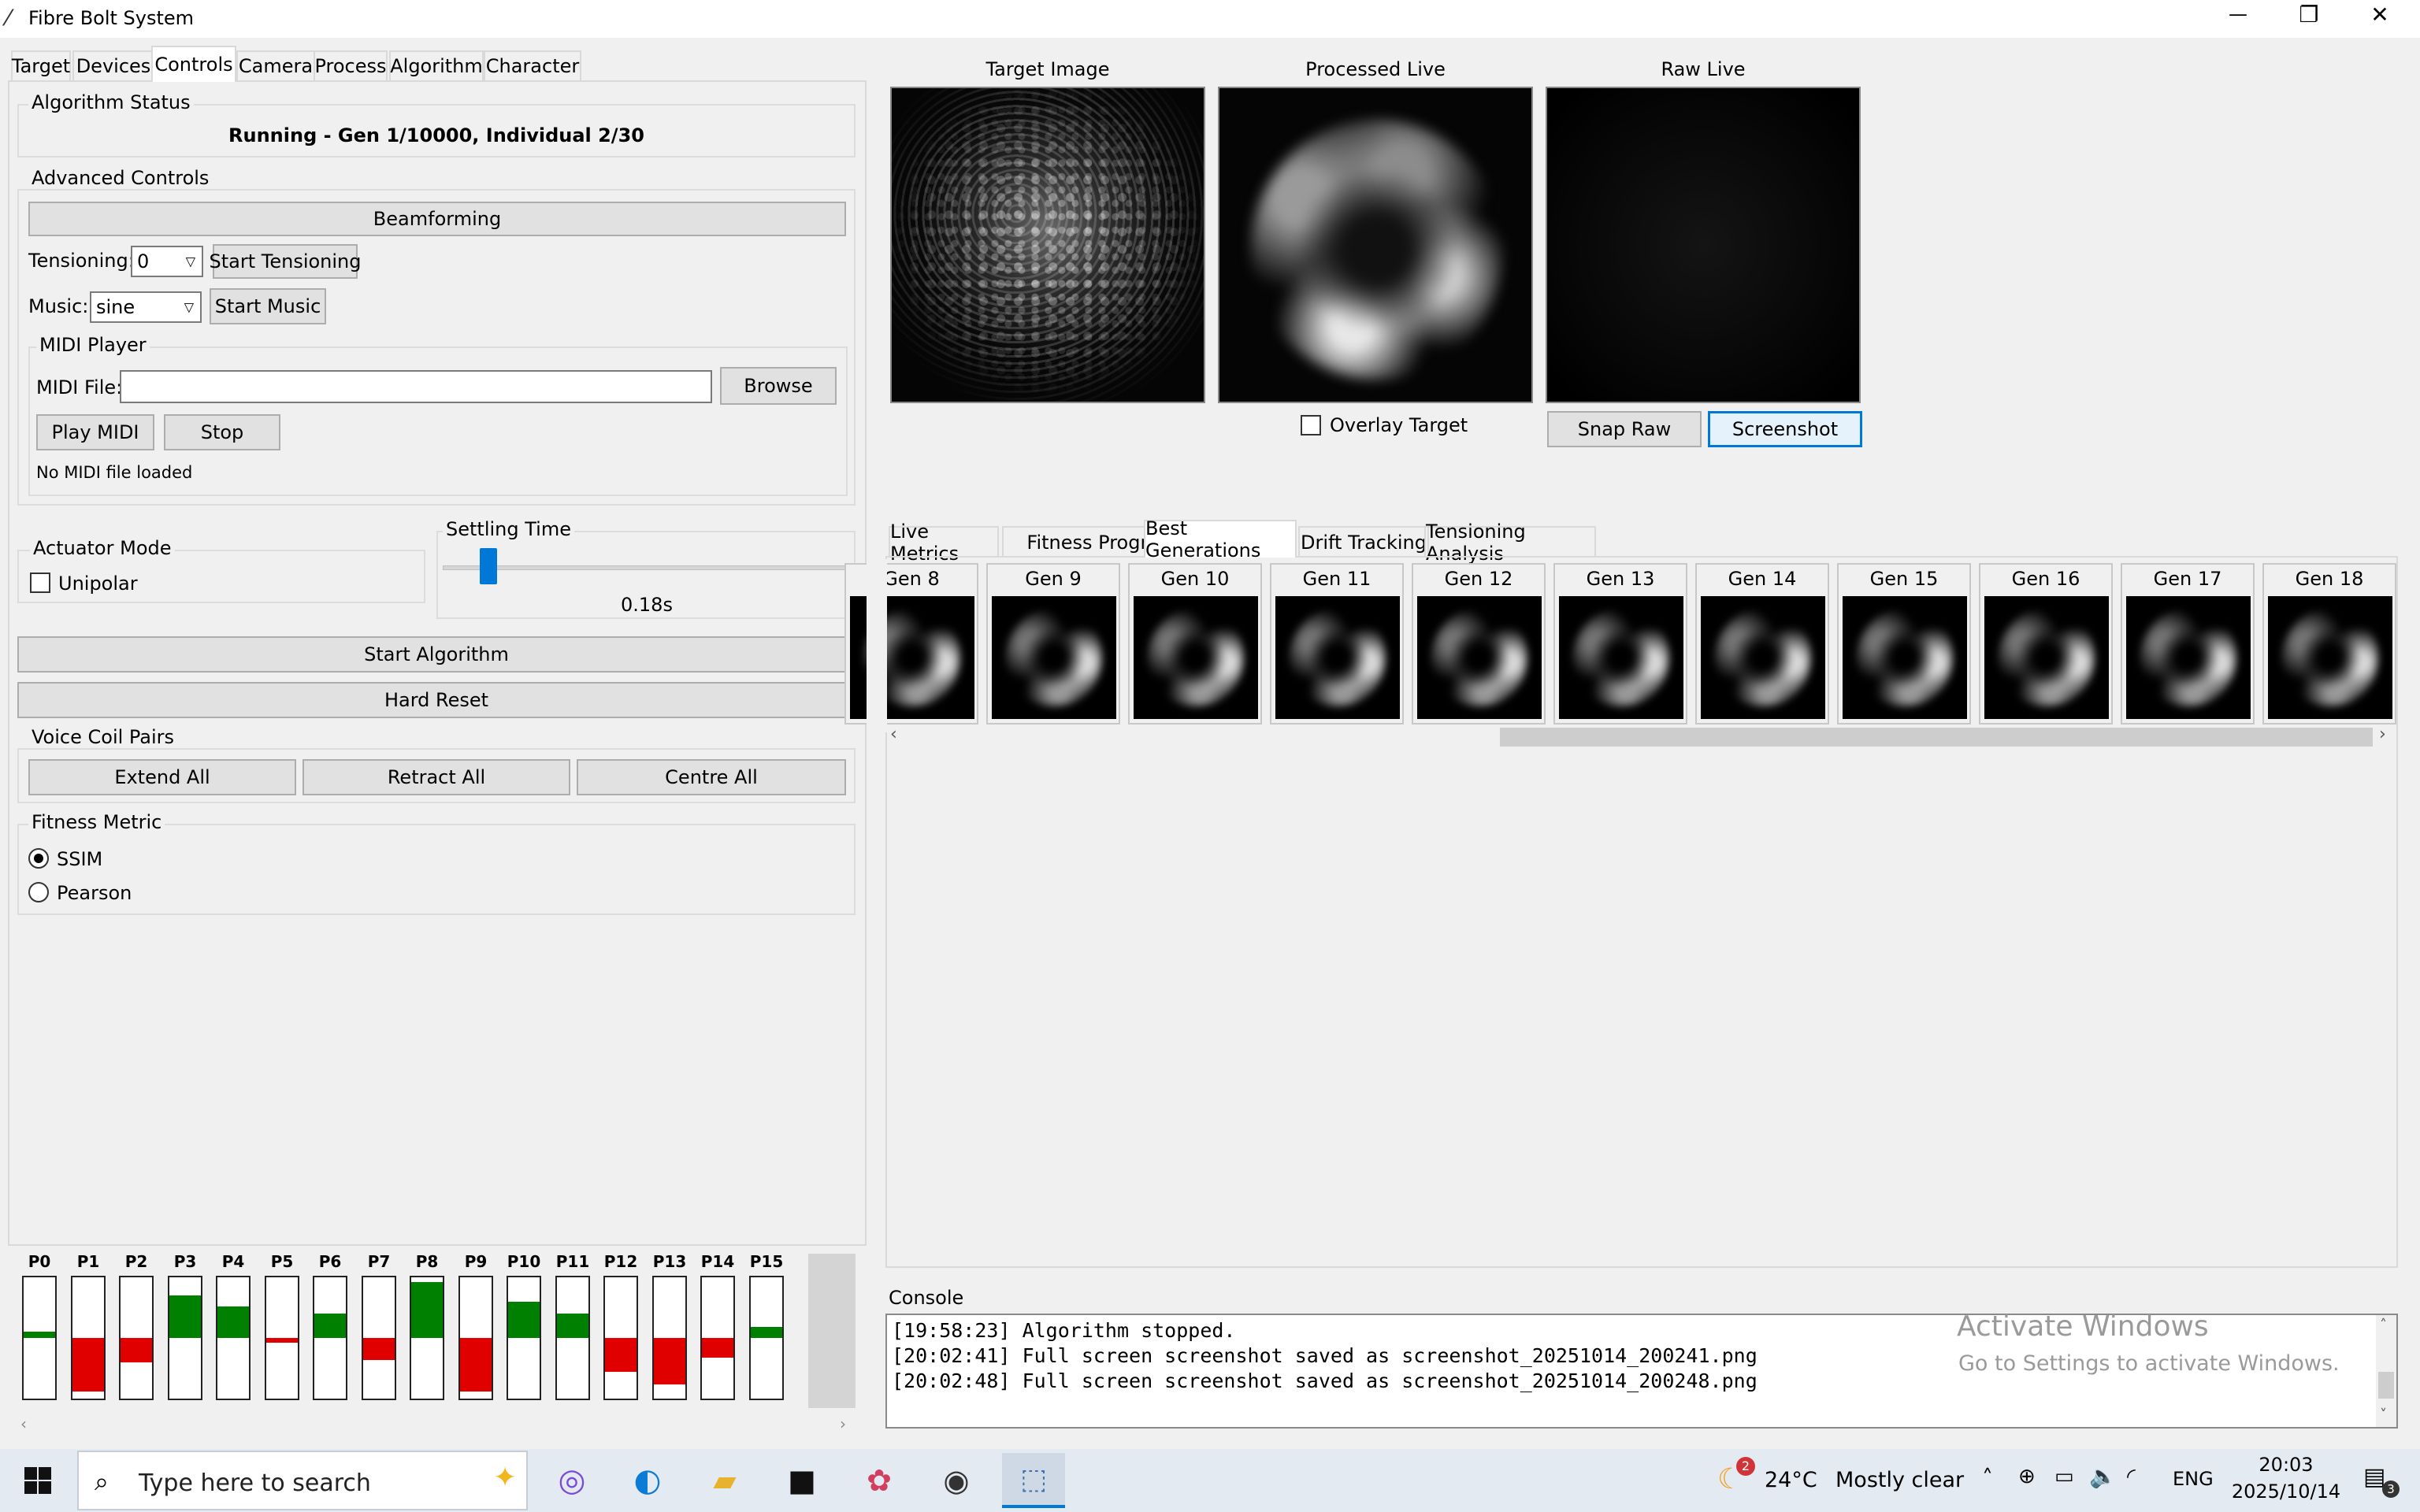 The image size is (2420, 1512). I want to click on hard-reset-button: Hard Reset, so click(436, 700).